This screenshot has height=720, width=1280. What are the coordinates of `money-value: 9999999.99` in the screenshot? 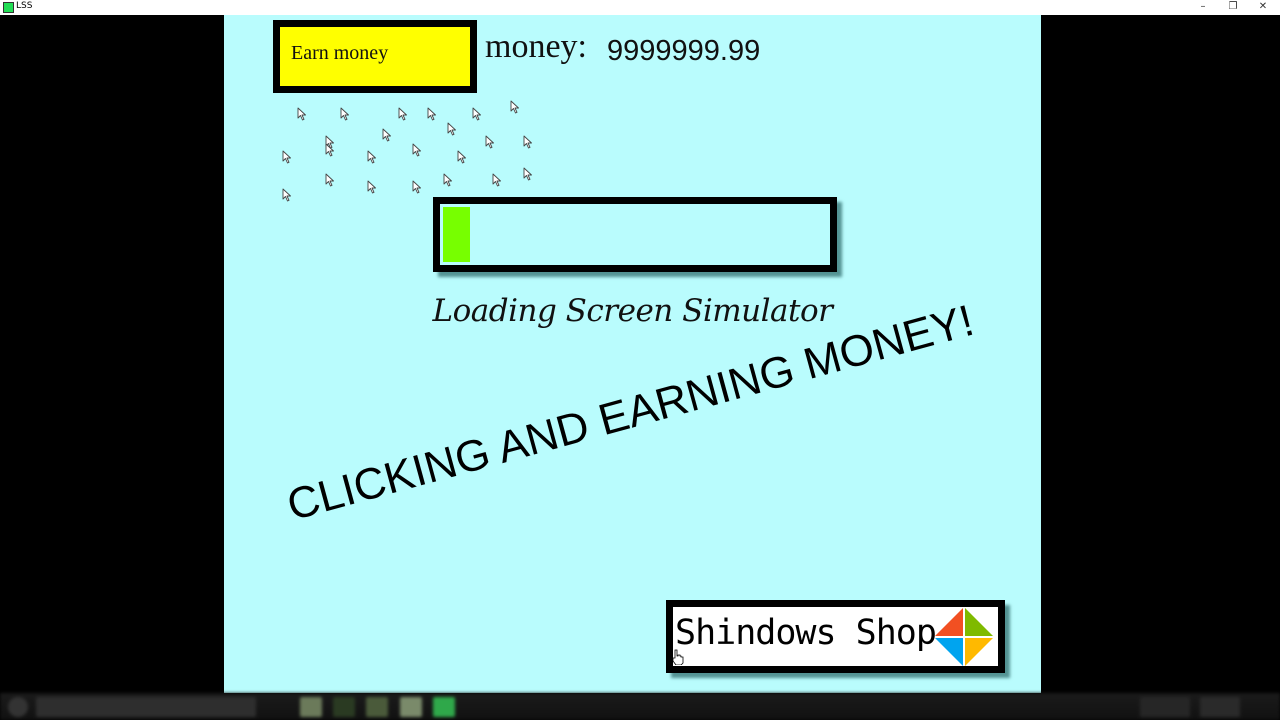 It's located at (684, 51).